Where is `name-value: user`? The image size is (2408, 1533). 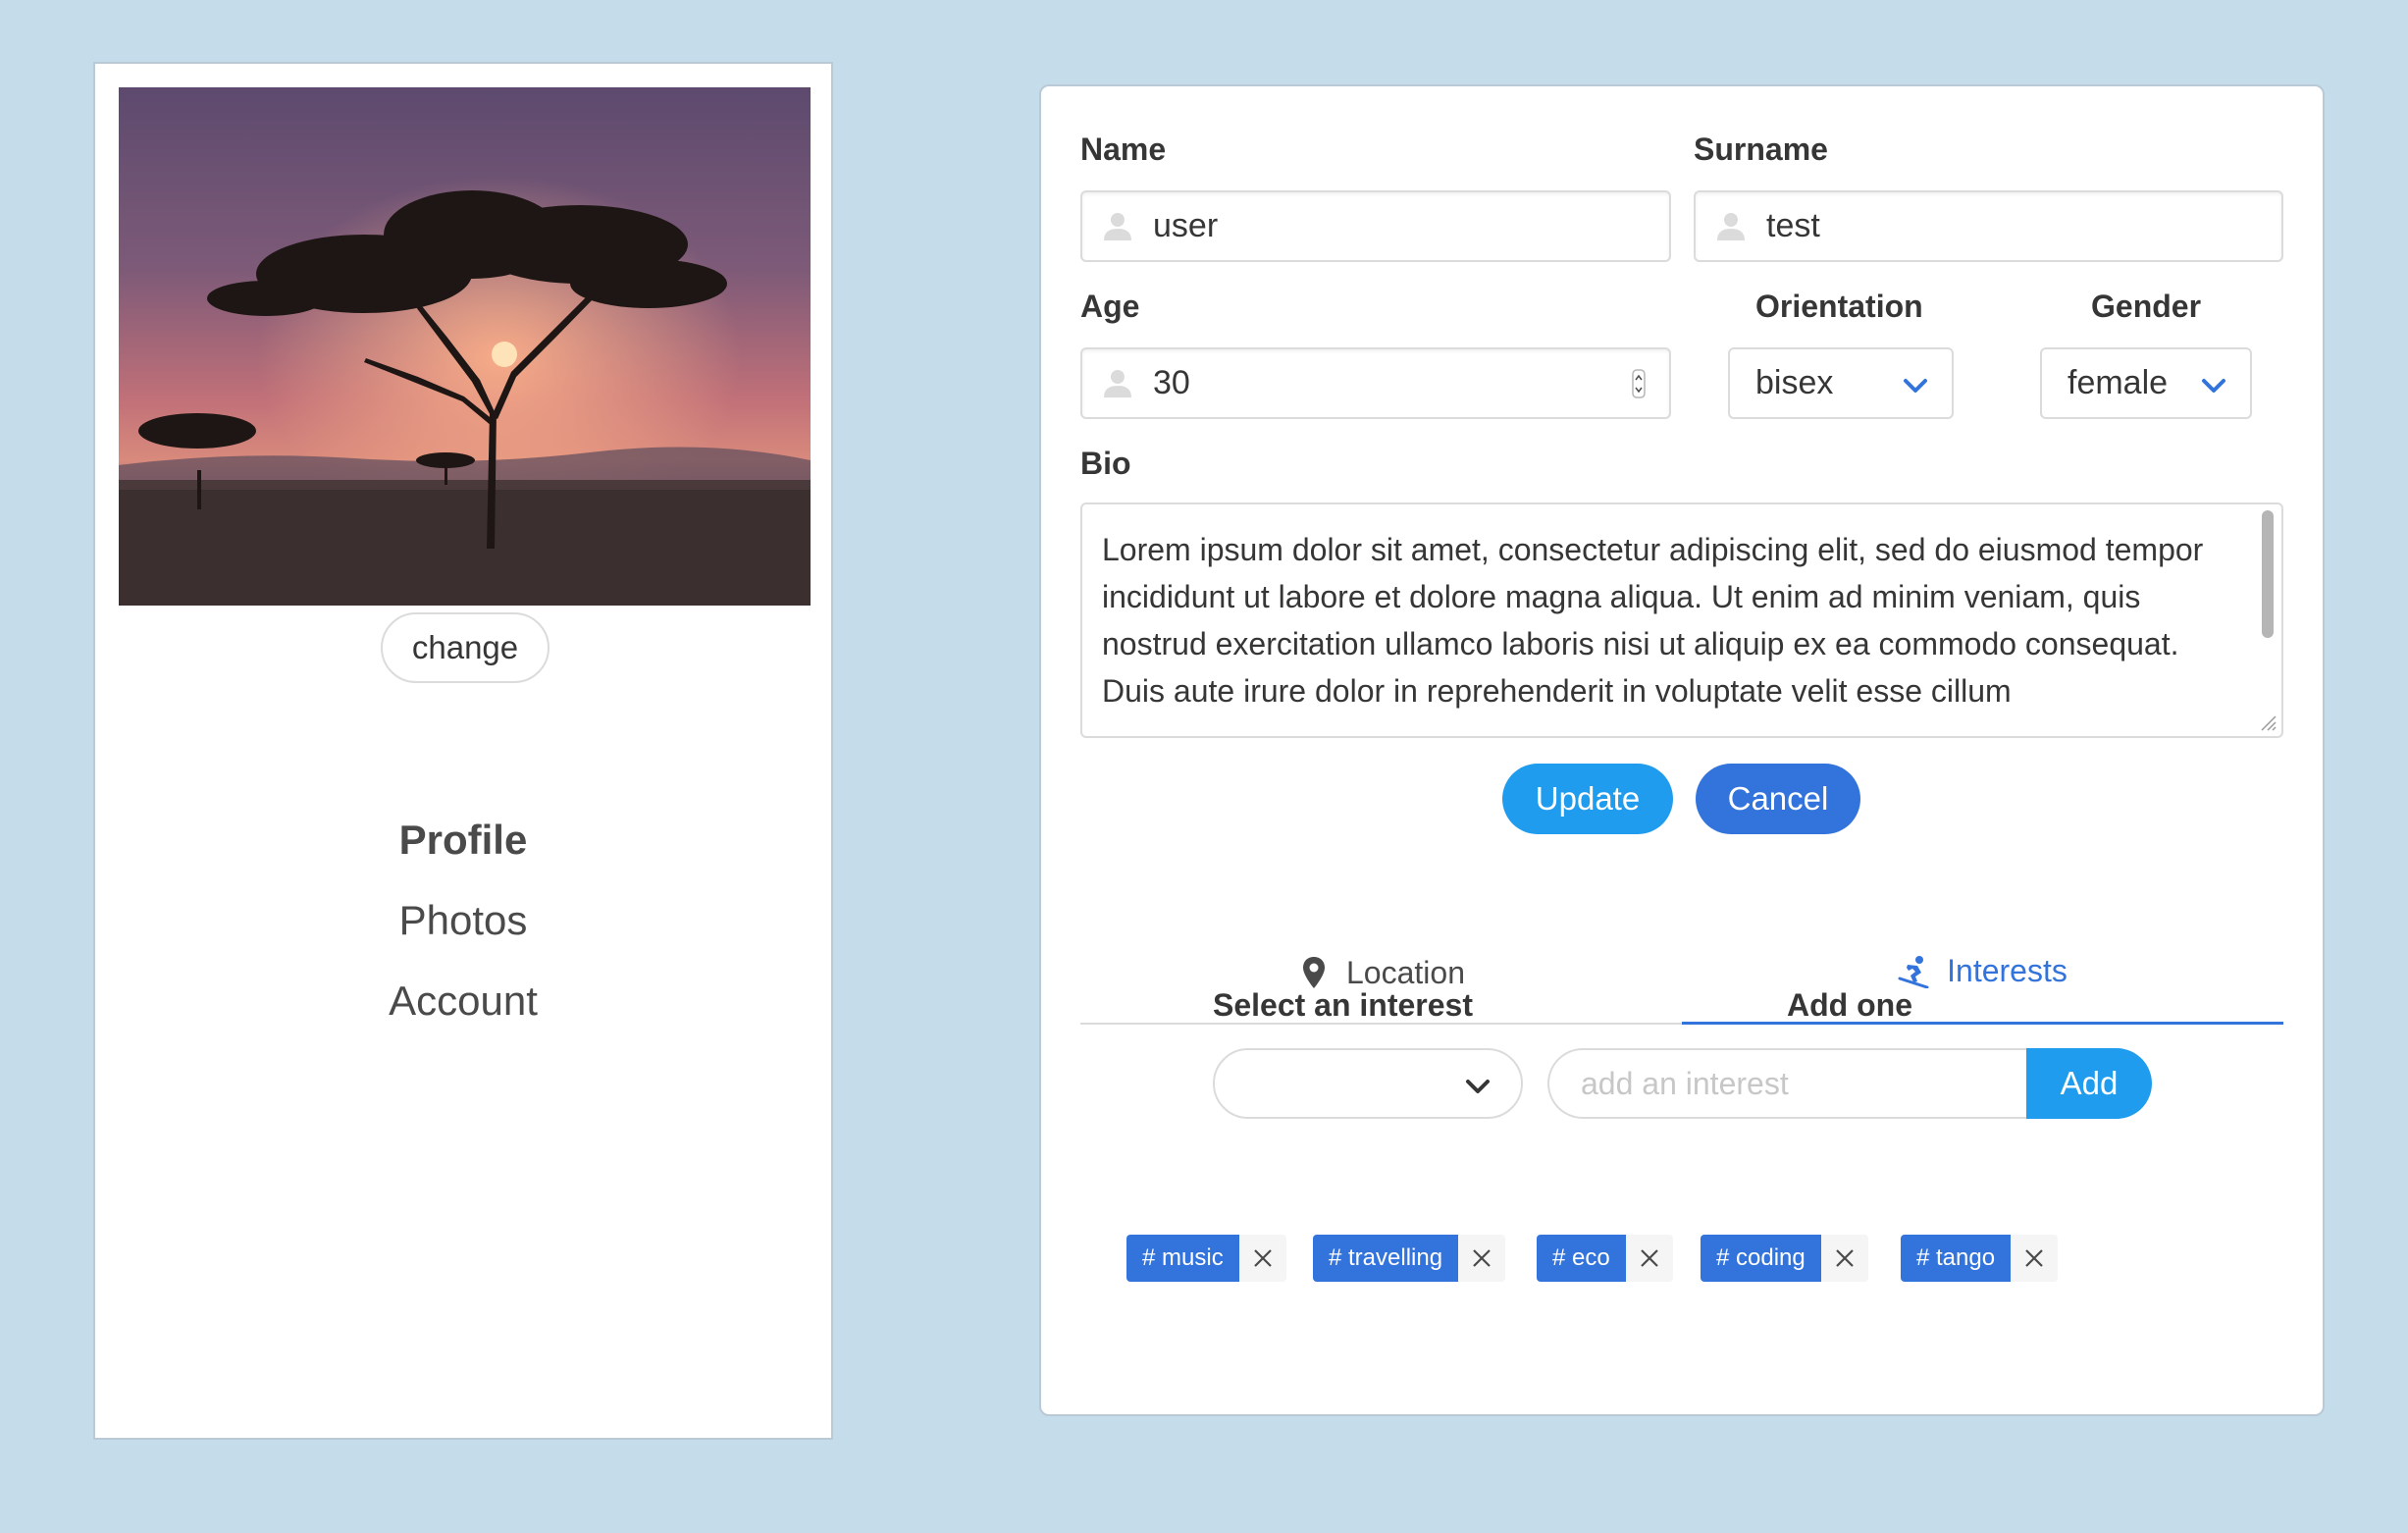
name-value: user is located at coordinates (1186, 226).